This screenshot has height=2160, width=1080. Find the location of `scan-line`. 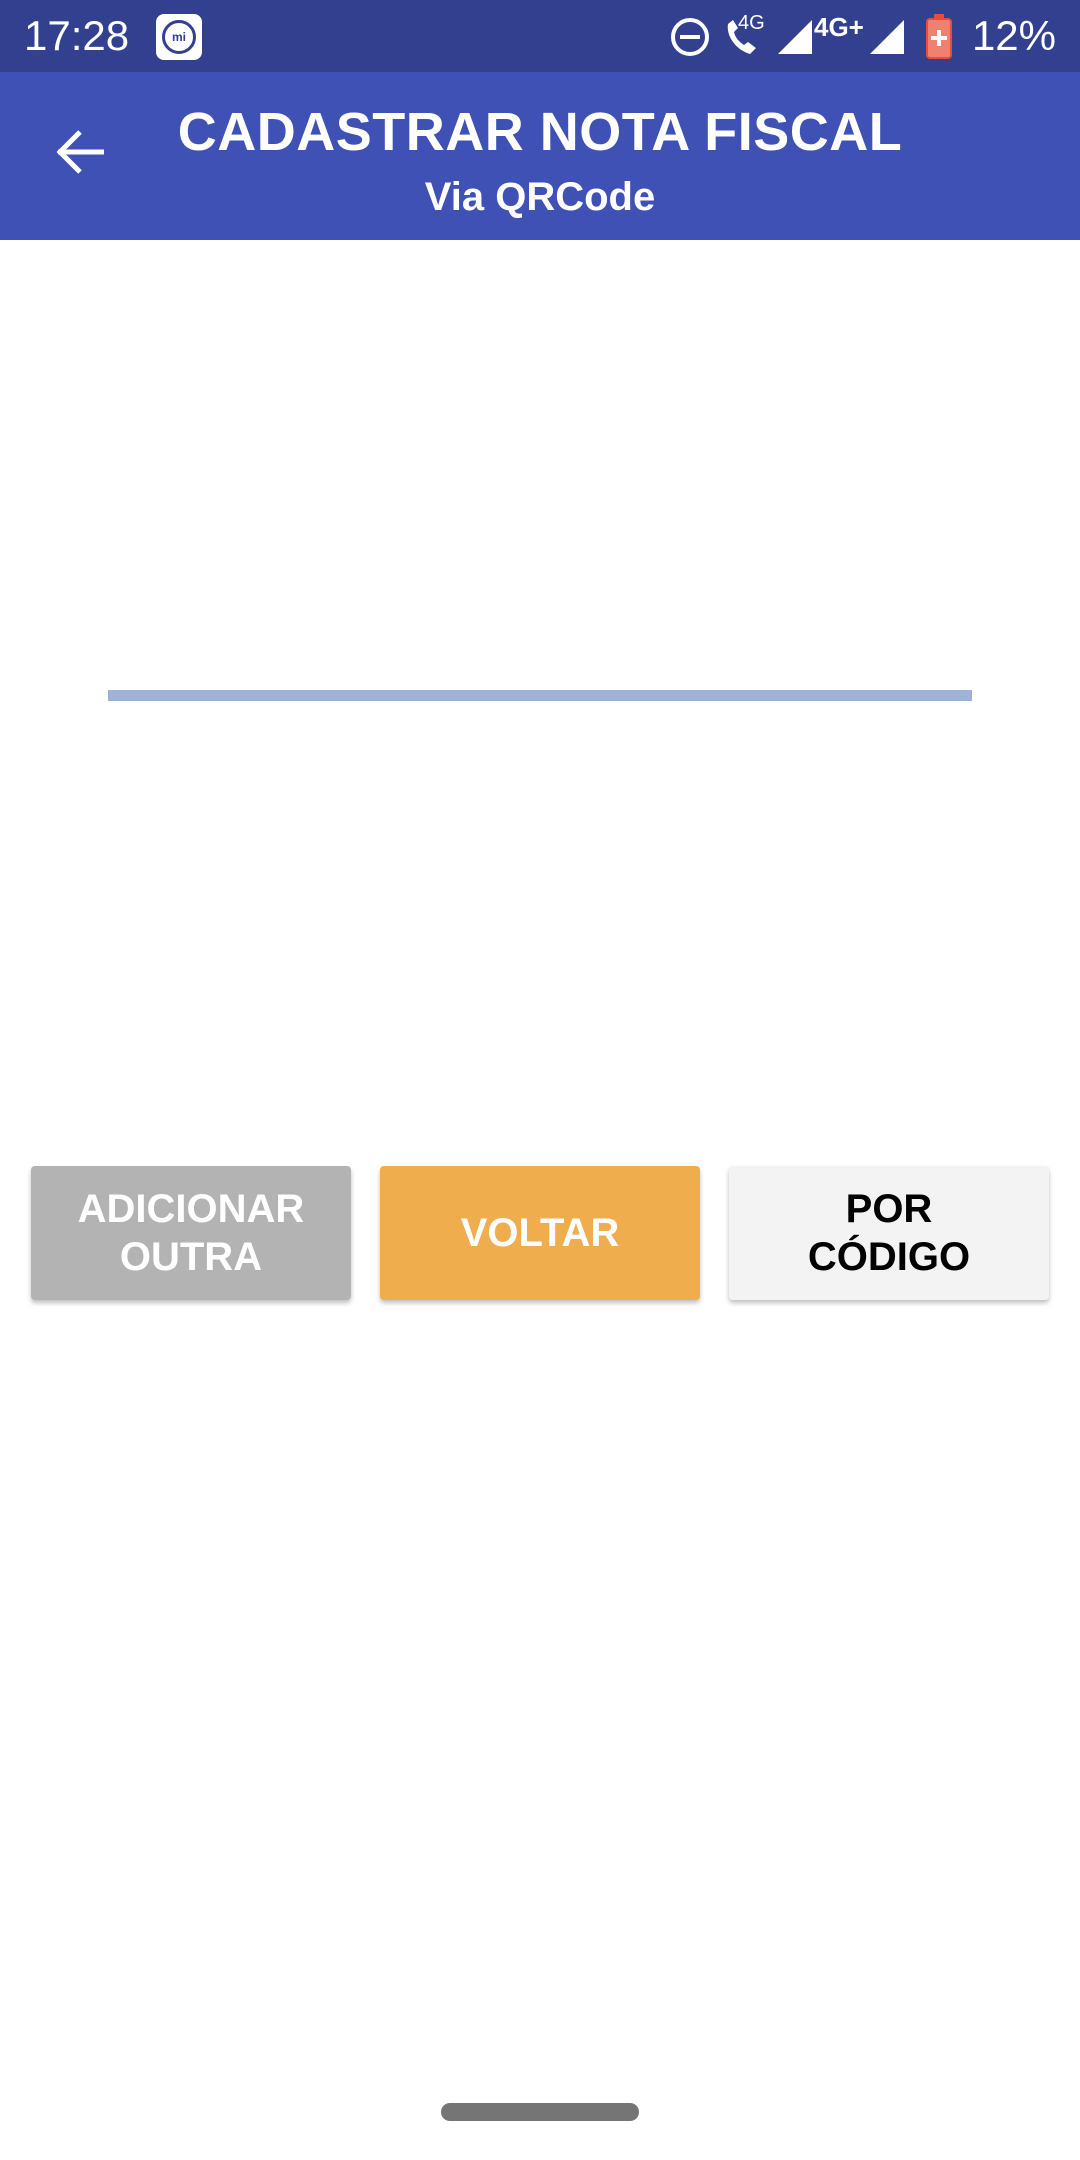

scan-line is located at coordinates (540, 695).